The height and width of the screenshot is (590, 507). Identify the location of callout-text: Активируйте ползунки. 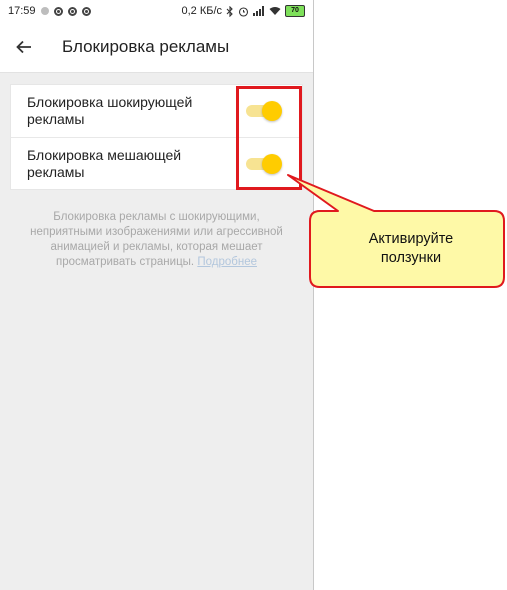
(411, 248).